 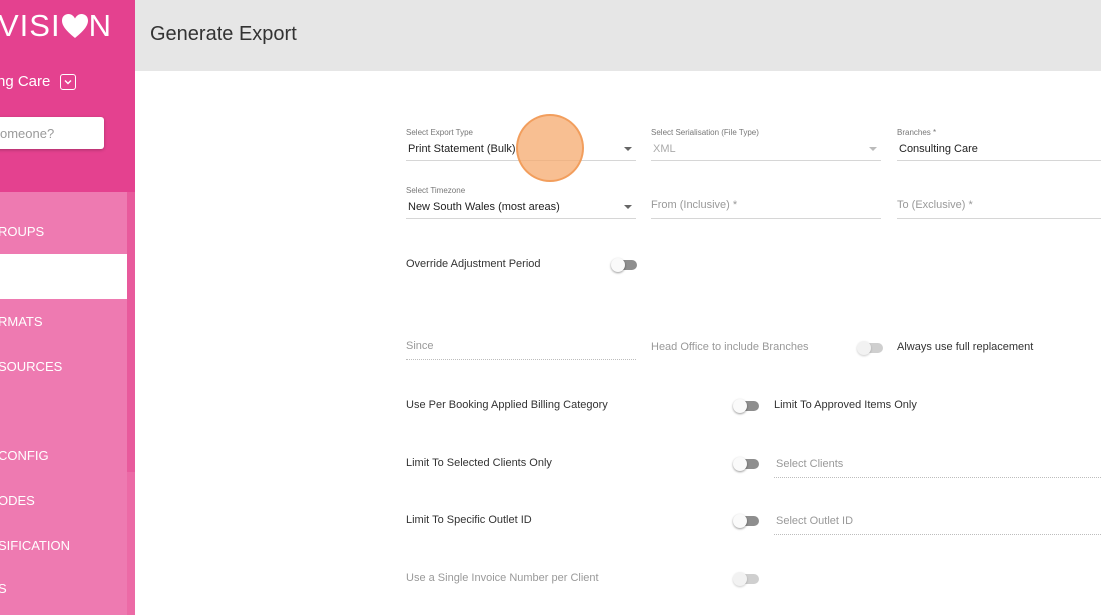 What do you see at coordinates (624, 265) in the screenshot?
I see `override-adjustment-toggle` at bounding box center [624, 265].